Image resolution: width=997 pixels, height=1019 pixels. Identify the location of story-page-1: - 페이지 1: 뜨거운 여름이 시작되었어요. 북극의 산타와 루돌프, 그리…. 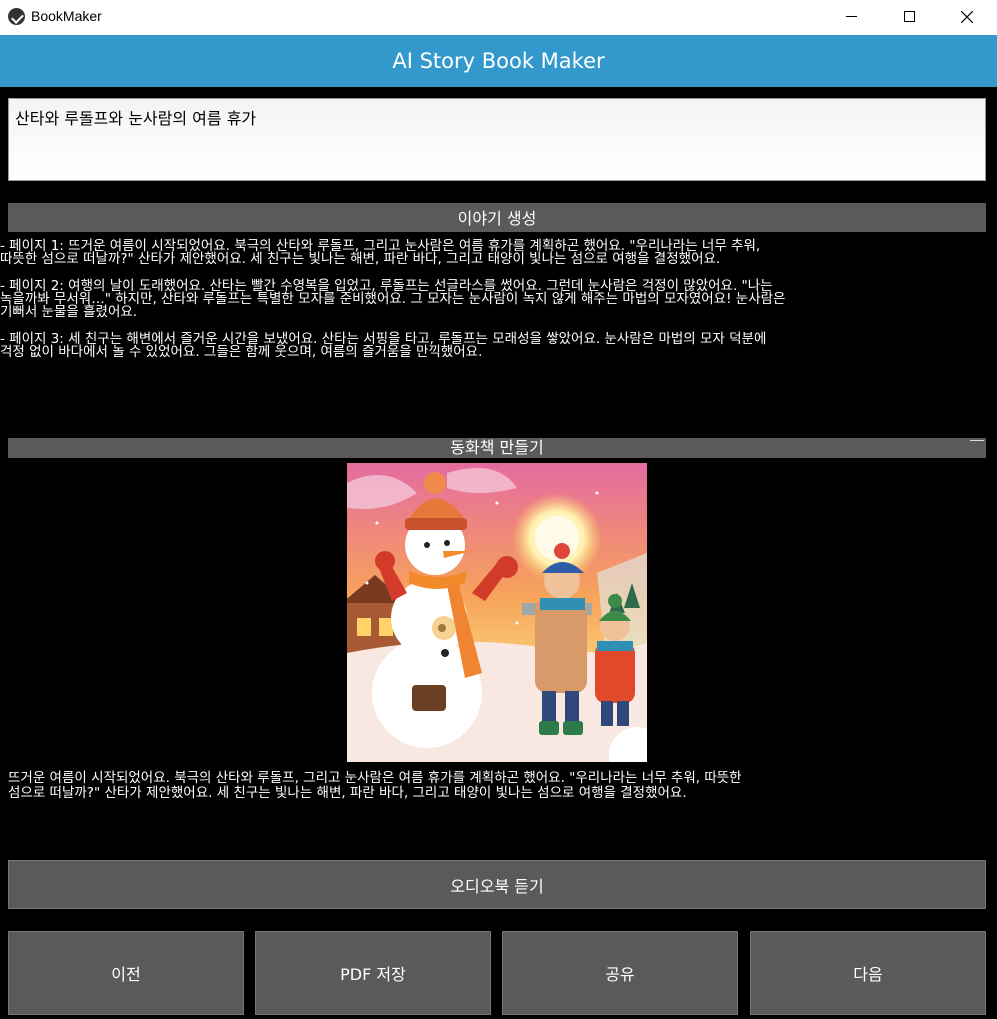
(380, 252).